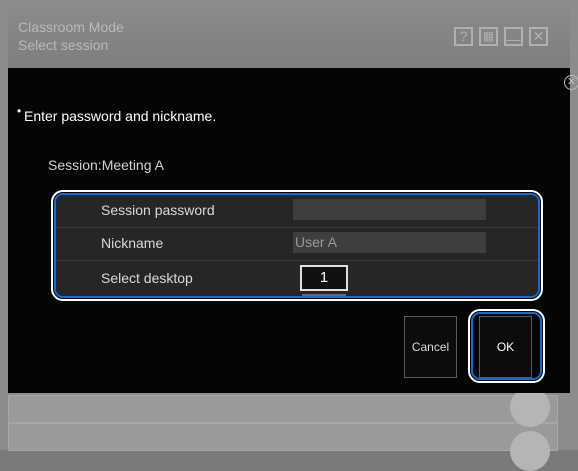 The height and width of the screenshot is (471, 578). Describe the element at coordinates (324, 278) in the screenshot. I see `desktop-selector: 1` at that location.